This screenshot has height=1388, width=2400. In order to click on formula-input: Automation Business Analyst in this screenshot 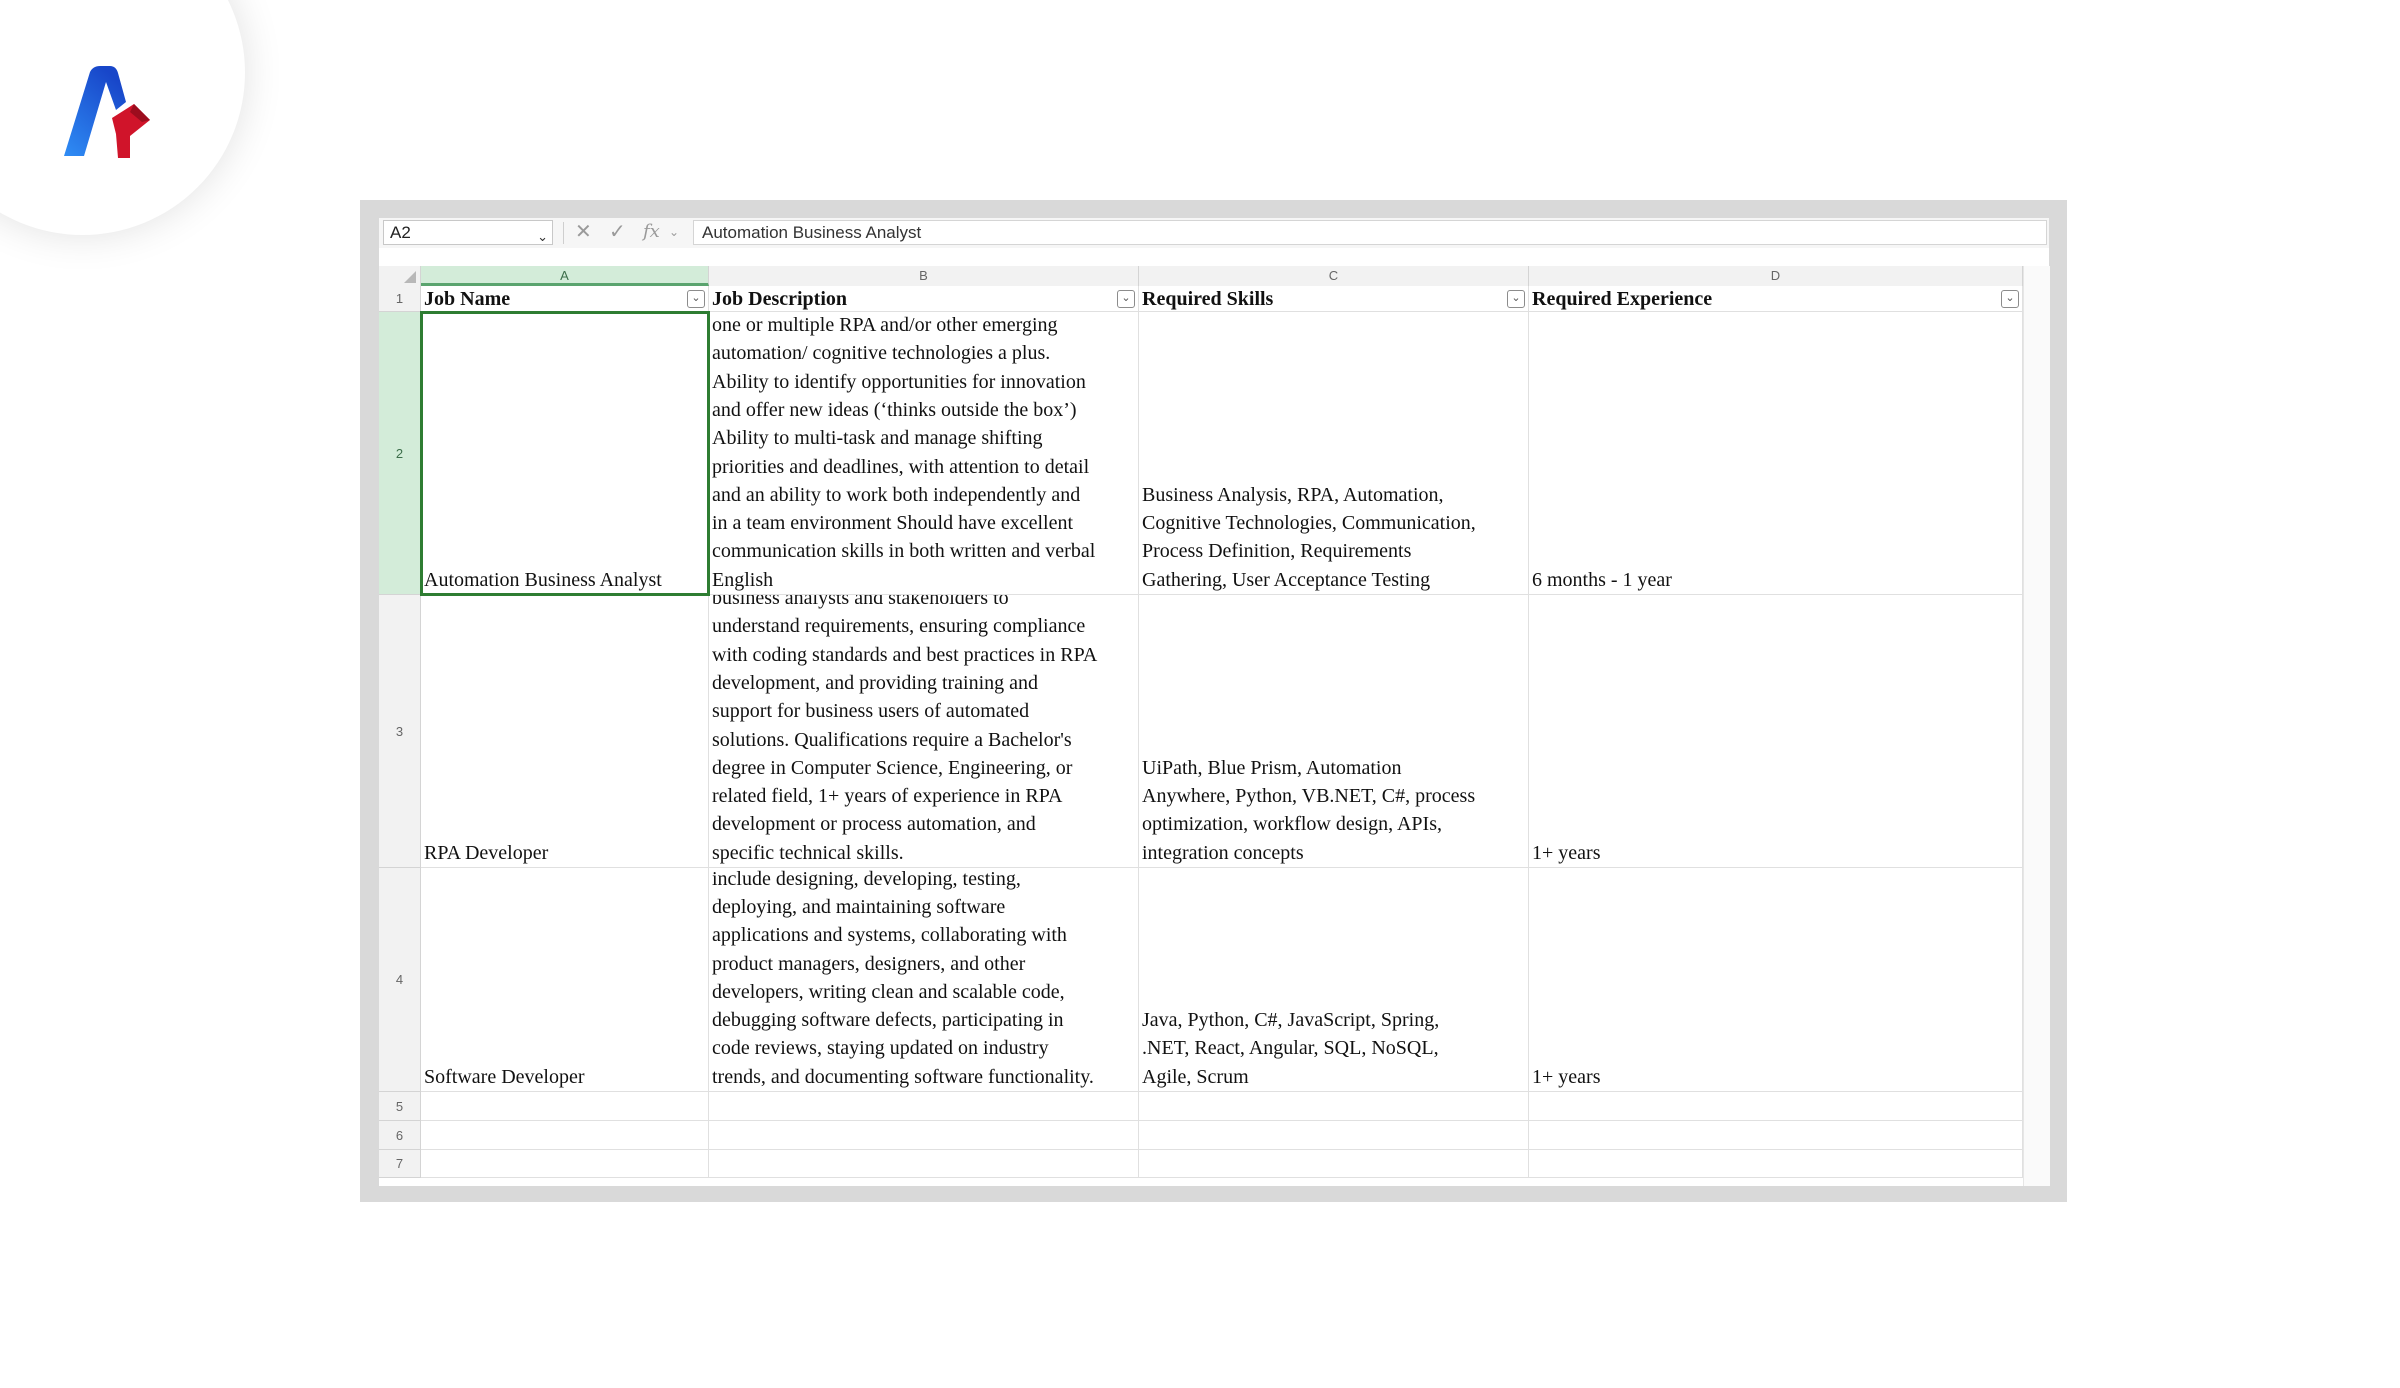, I will do `click(1370, 232)`.